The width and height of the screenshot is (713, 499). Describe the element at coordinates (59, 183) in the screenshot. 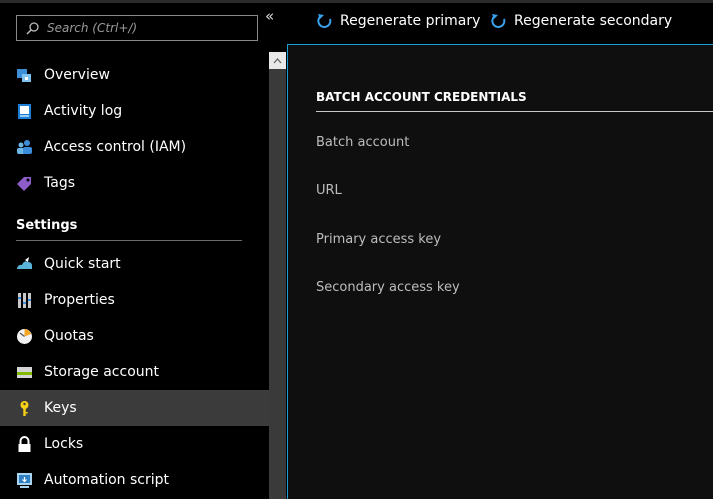

I see `sidebar-item-label: Tags` at that location.